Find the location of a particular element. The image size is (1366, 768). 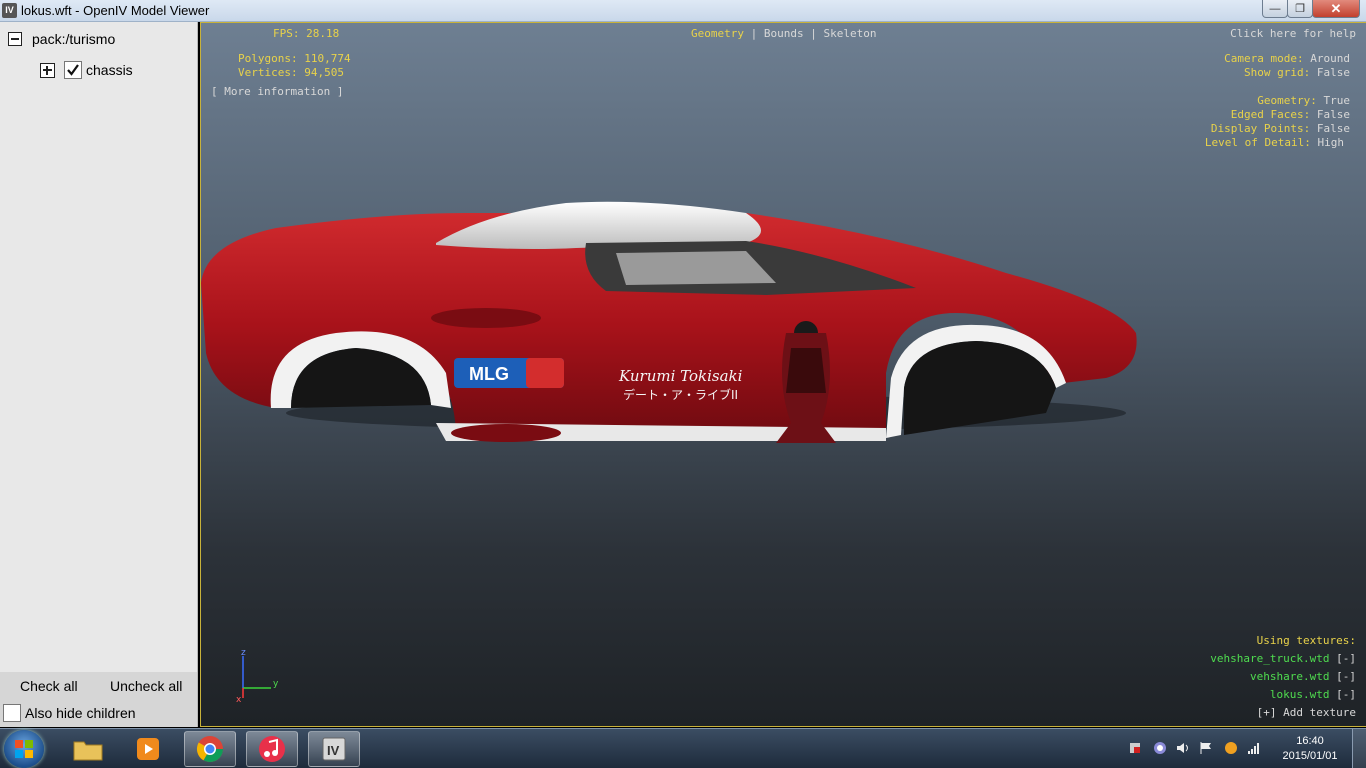

setting-label: Geometry: is located at coordinates (1287, 100).